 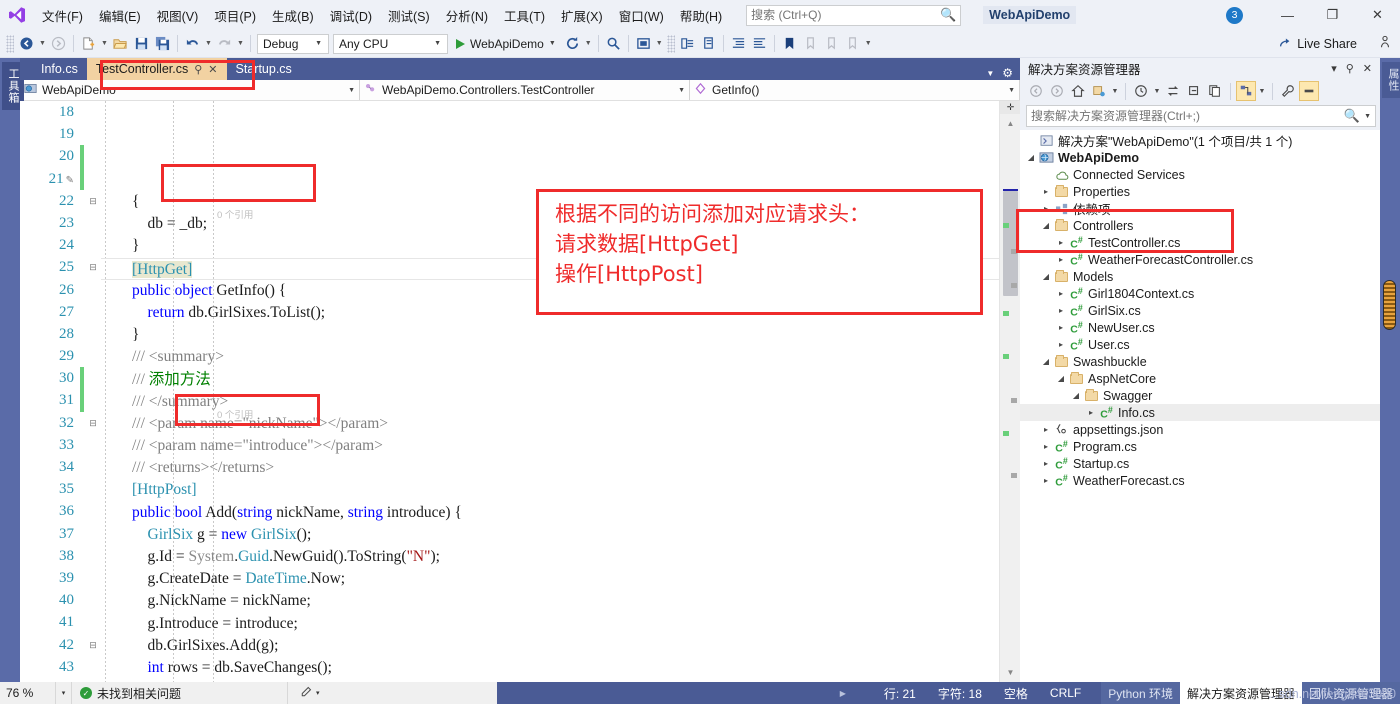 What do you see at coordinates (88, 43) in the screenshot?
I see `new-project-icon` at bounding box center [88, 43].